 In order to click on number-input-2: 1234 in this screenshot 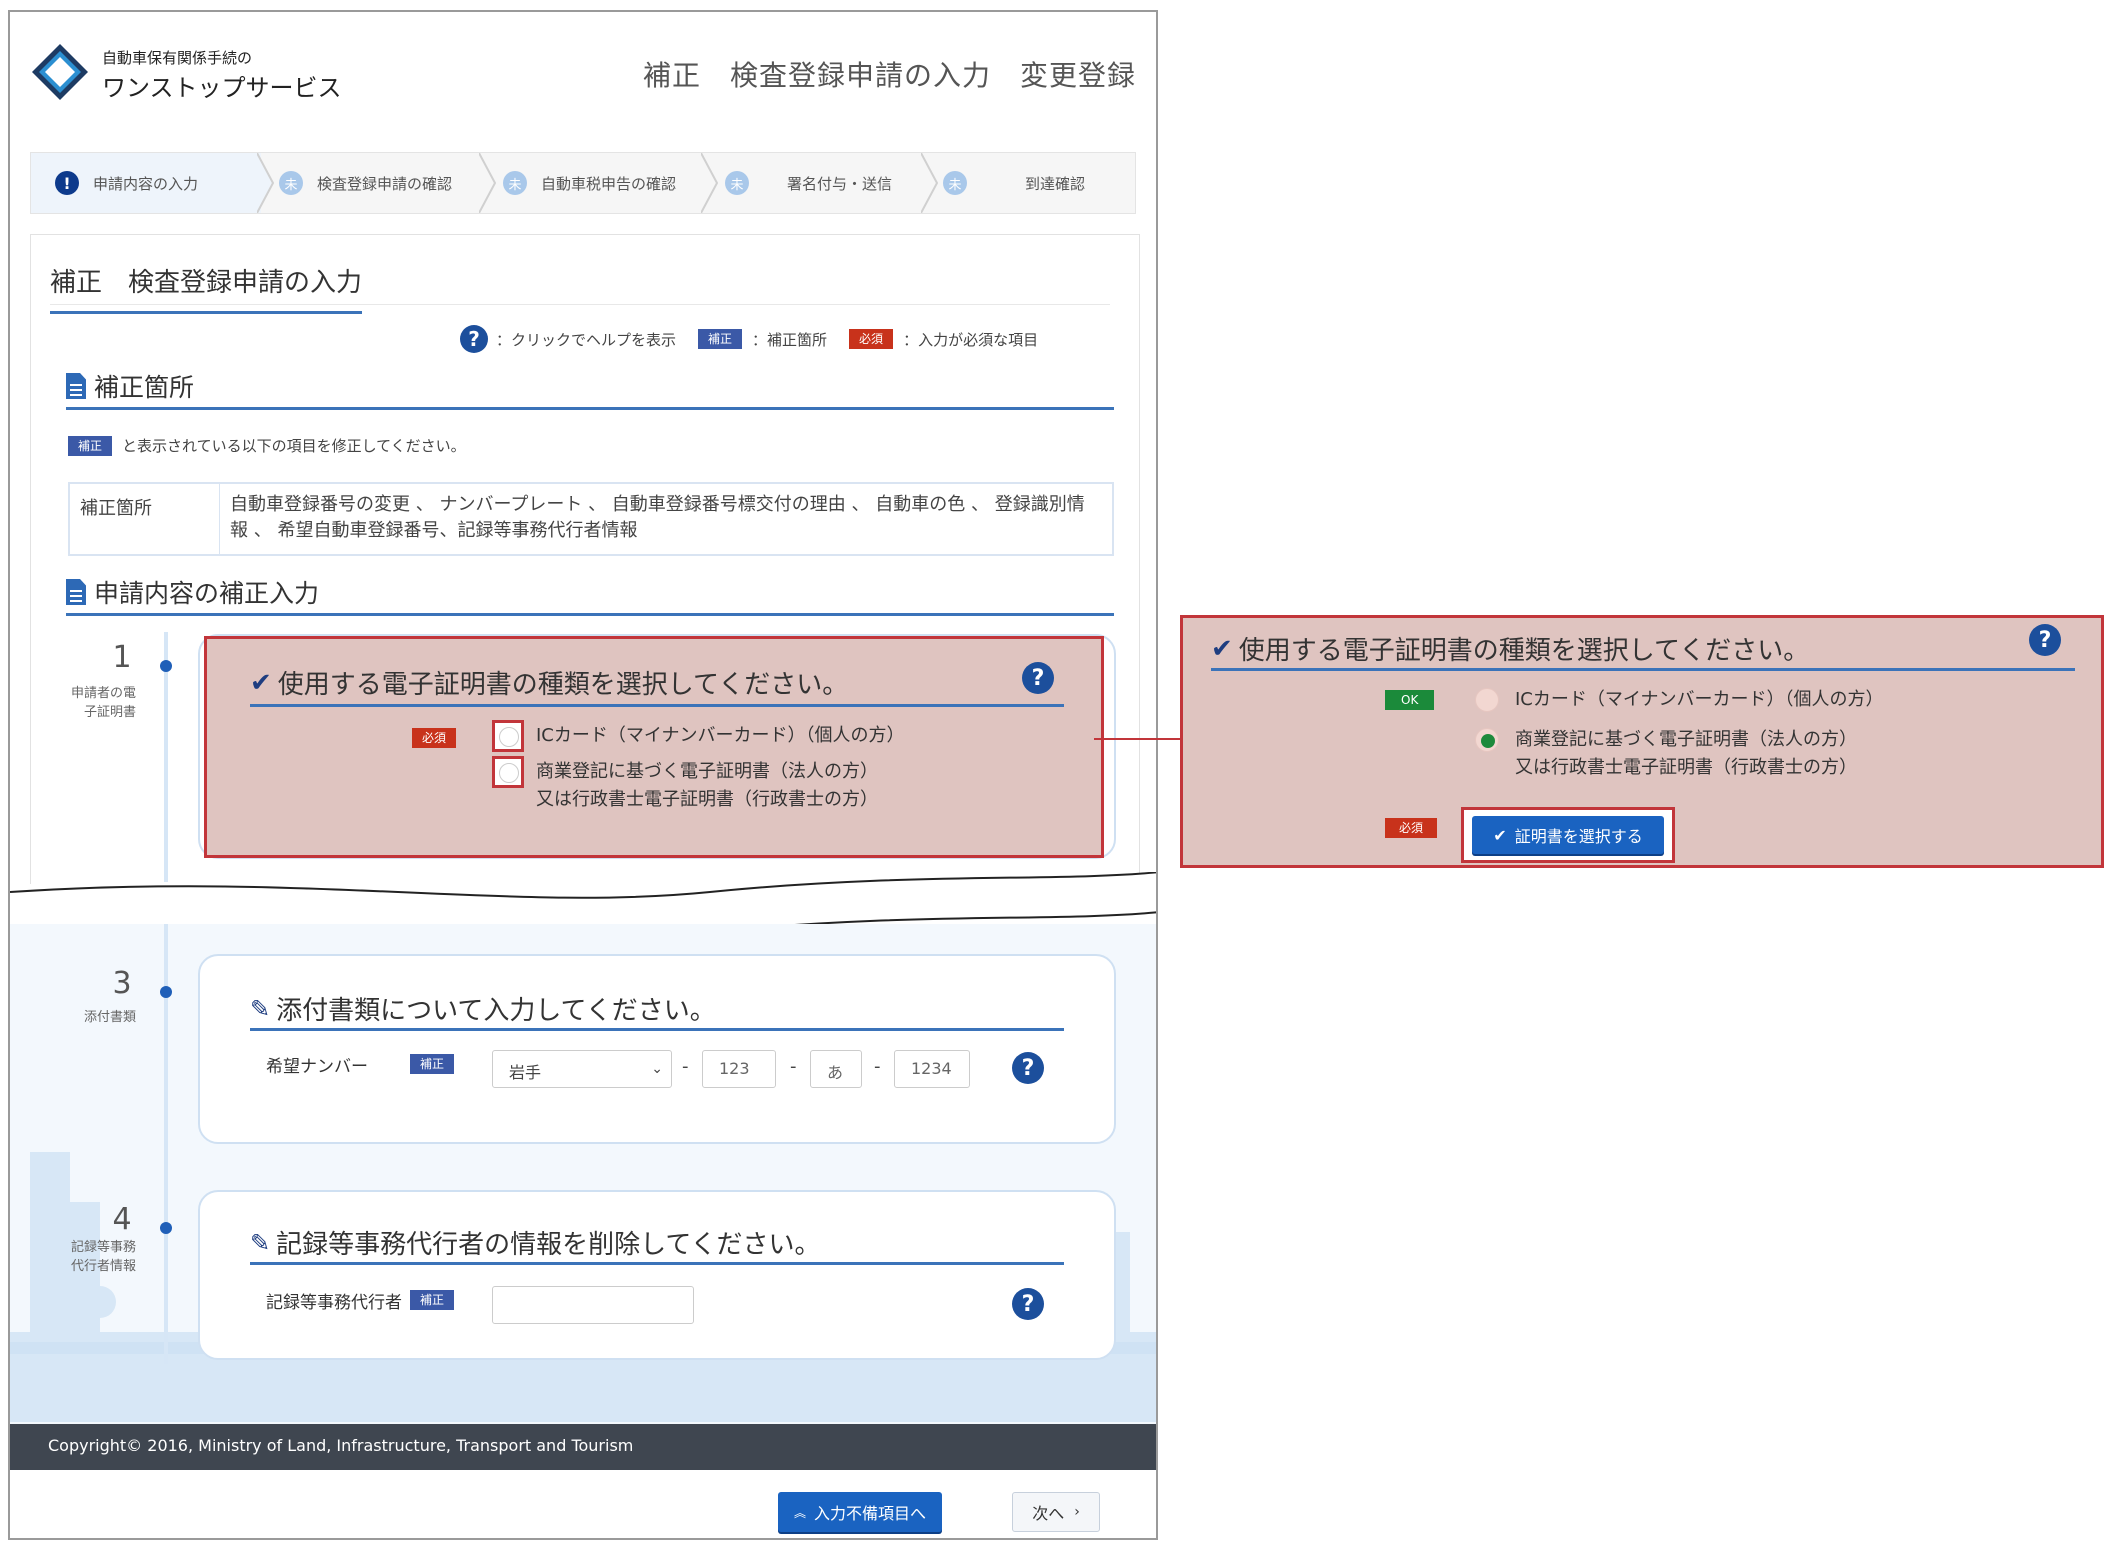, I will do `click(932, 1069)`.